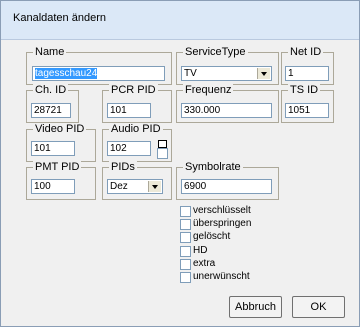  What do you see at coordinates (318, 307) in the screenshot?
I see `ok-button: OK` at bounding box center [318, 307].